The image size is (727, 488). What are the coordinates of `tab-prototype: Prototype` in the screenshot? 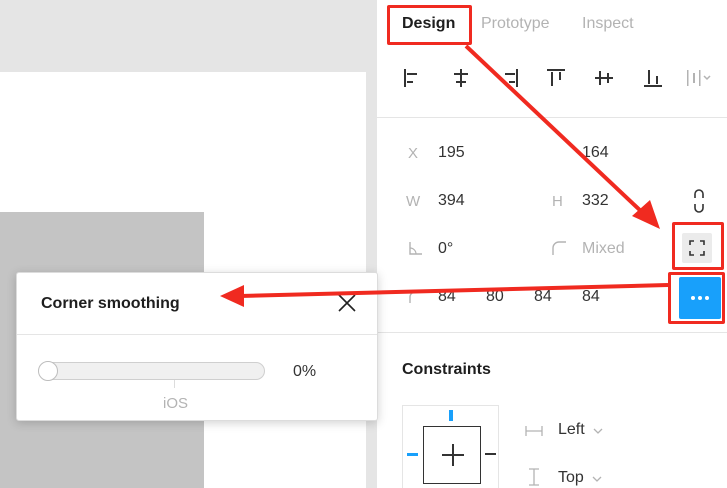 It's located at (515, 24).